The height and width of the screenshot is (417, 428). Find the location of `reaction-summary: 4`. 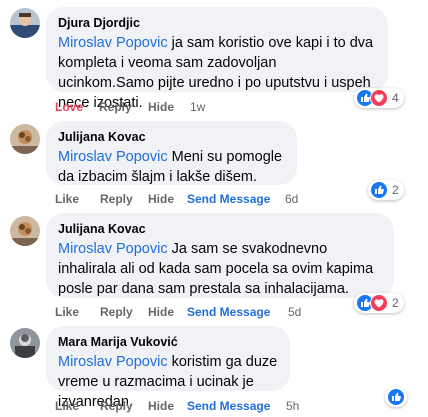

reaction-summary: 4 is located at coordinates (379, 98).